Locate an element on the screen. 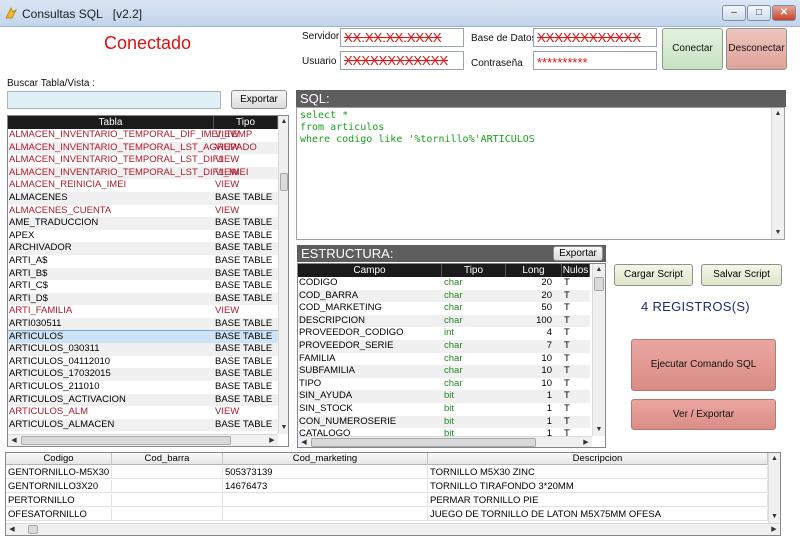 The image size is (800, 544). structure-row: SIN_STOCK bit 1 T is located at coordinates (444, 409).